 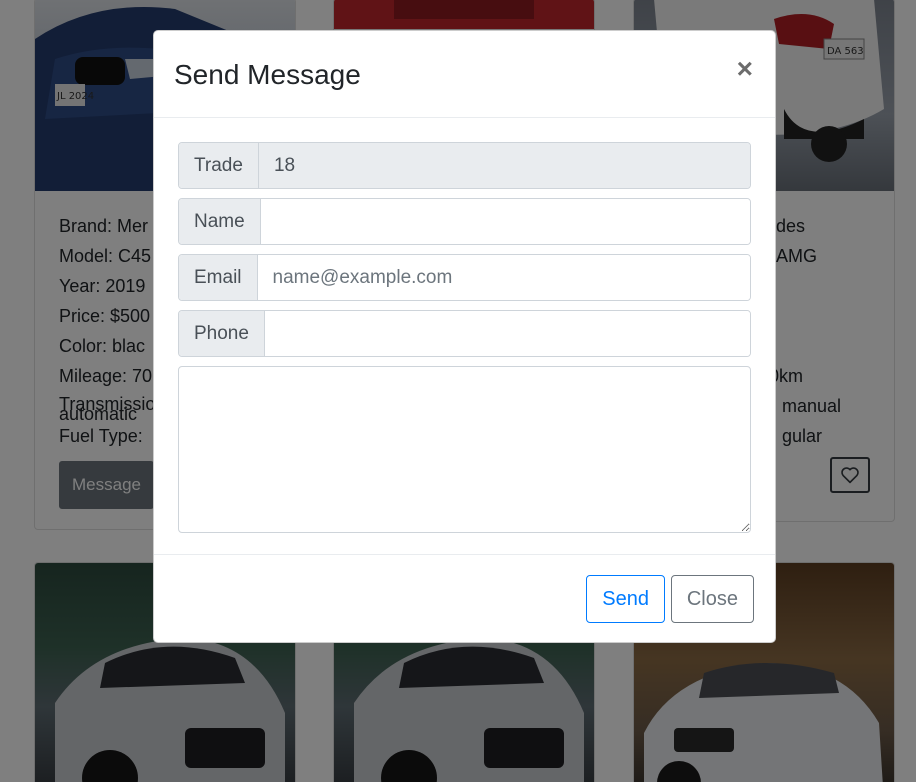 What do you see at coordinates (505, 221) in the screenshot?
I see `name-input` at bounding box center [505, 221].